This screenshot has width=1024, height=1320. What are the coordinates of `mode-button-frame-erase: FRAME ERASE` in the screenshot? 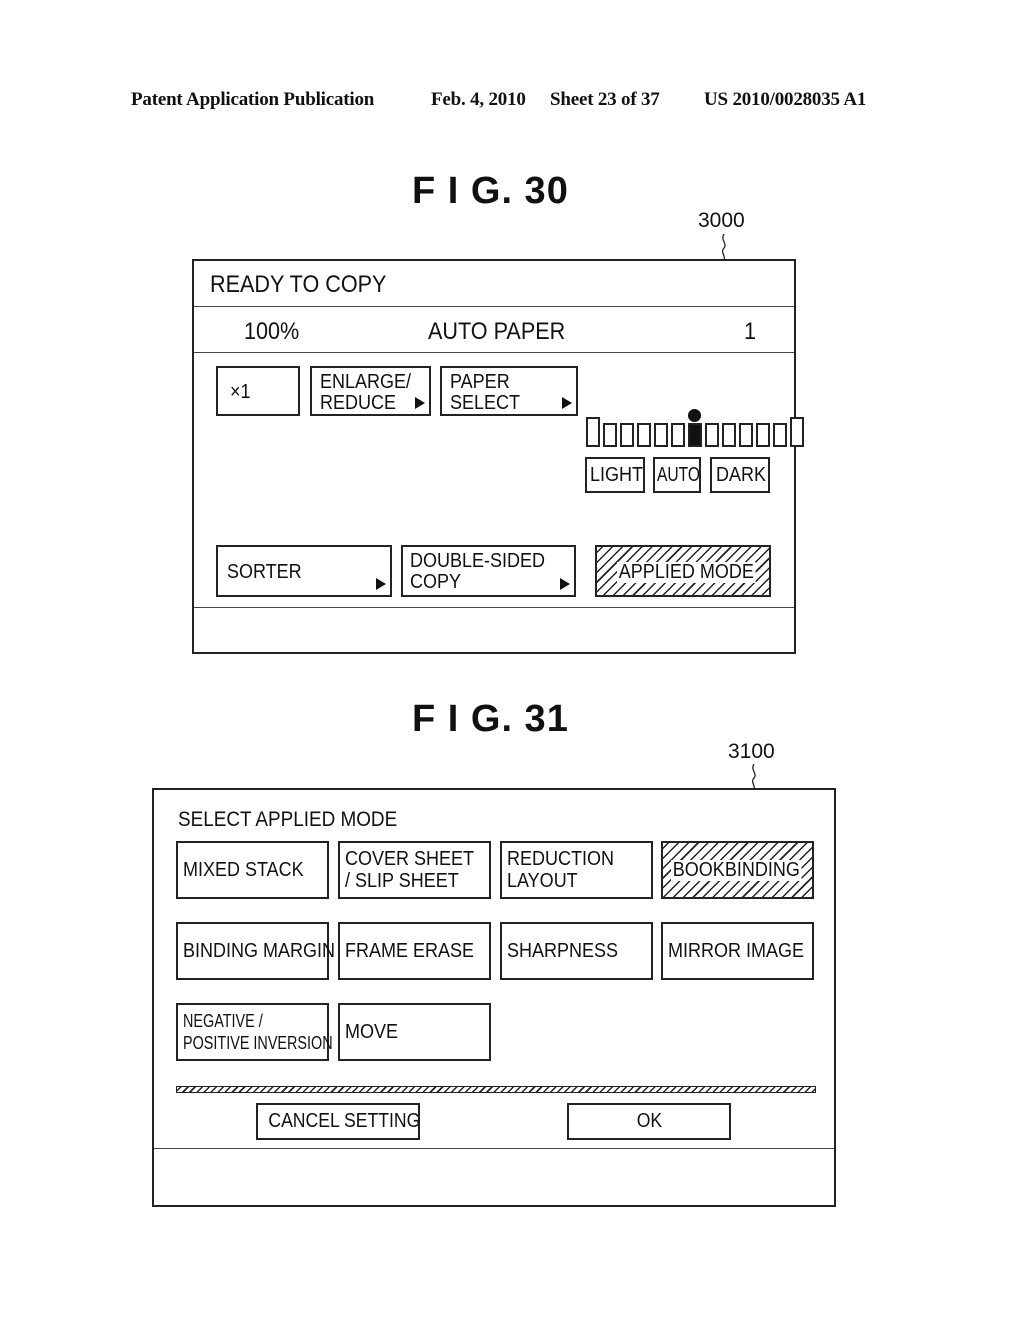 It's located at (414, 951).